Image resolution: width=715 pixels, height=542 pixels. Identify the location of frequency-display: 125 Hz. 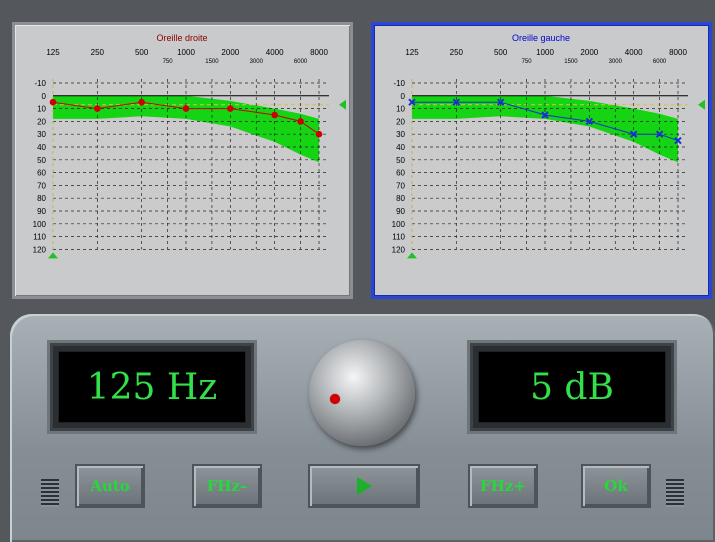
(152, 387).